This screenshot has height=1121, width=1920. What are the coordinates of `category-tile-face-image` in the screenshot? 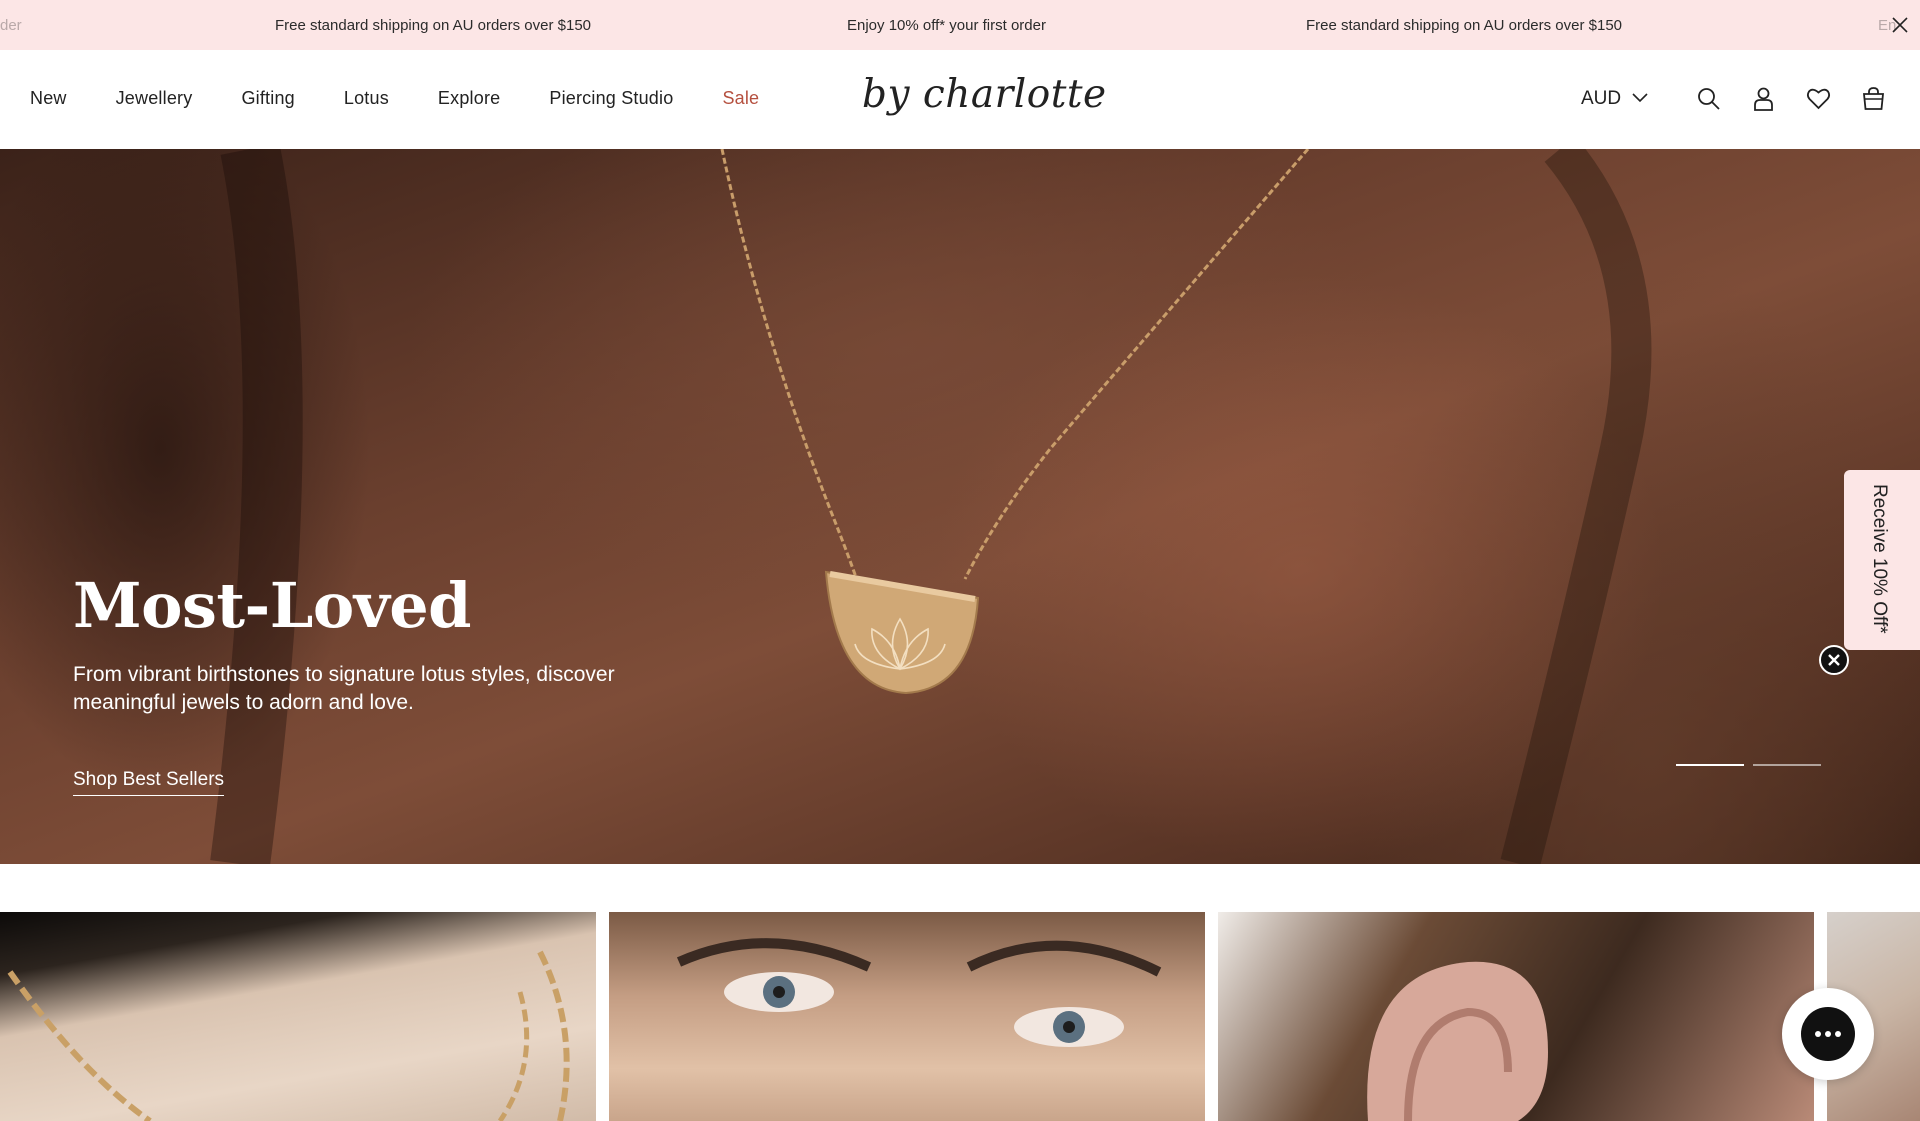 It's located at (907, 1016).